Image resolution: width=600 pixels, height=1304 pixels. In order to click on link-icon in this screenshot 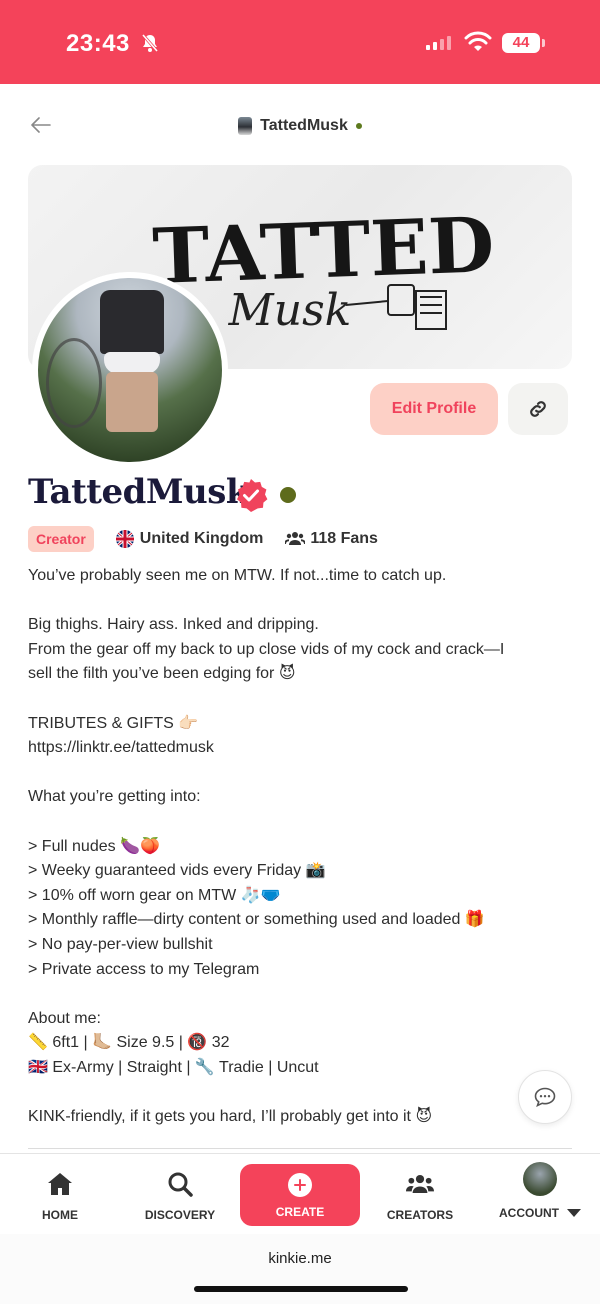, I will do `click(538, 409)`.